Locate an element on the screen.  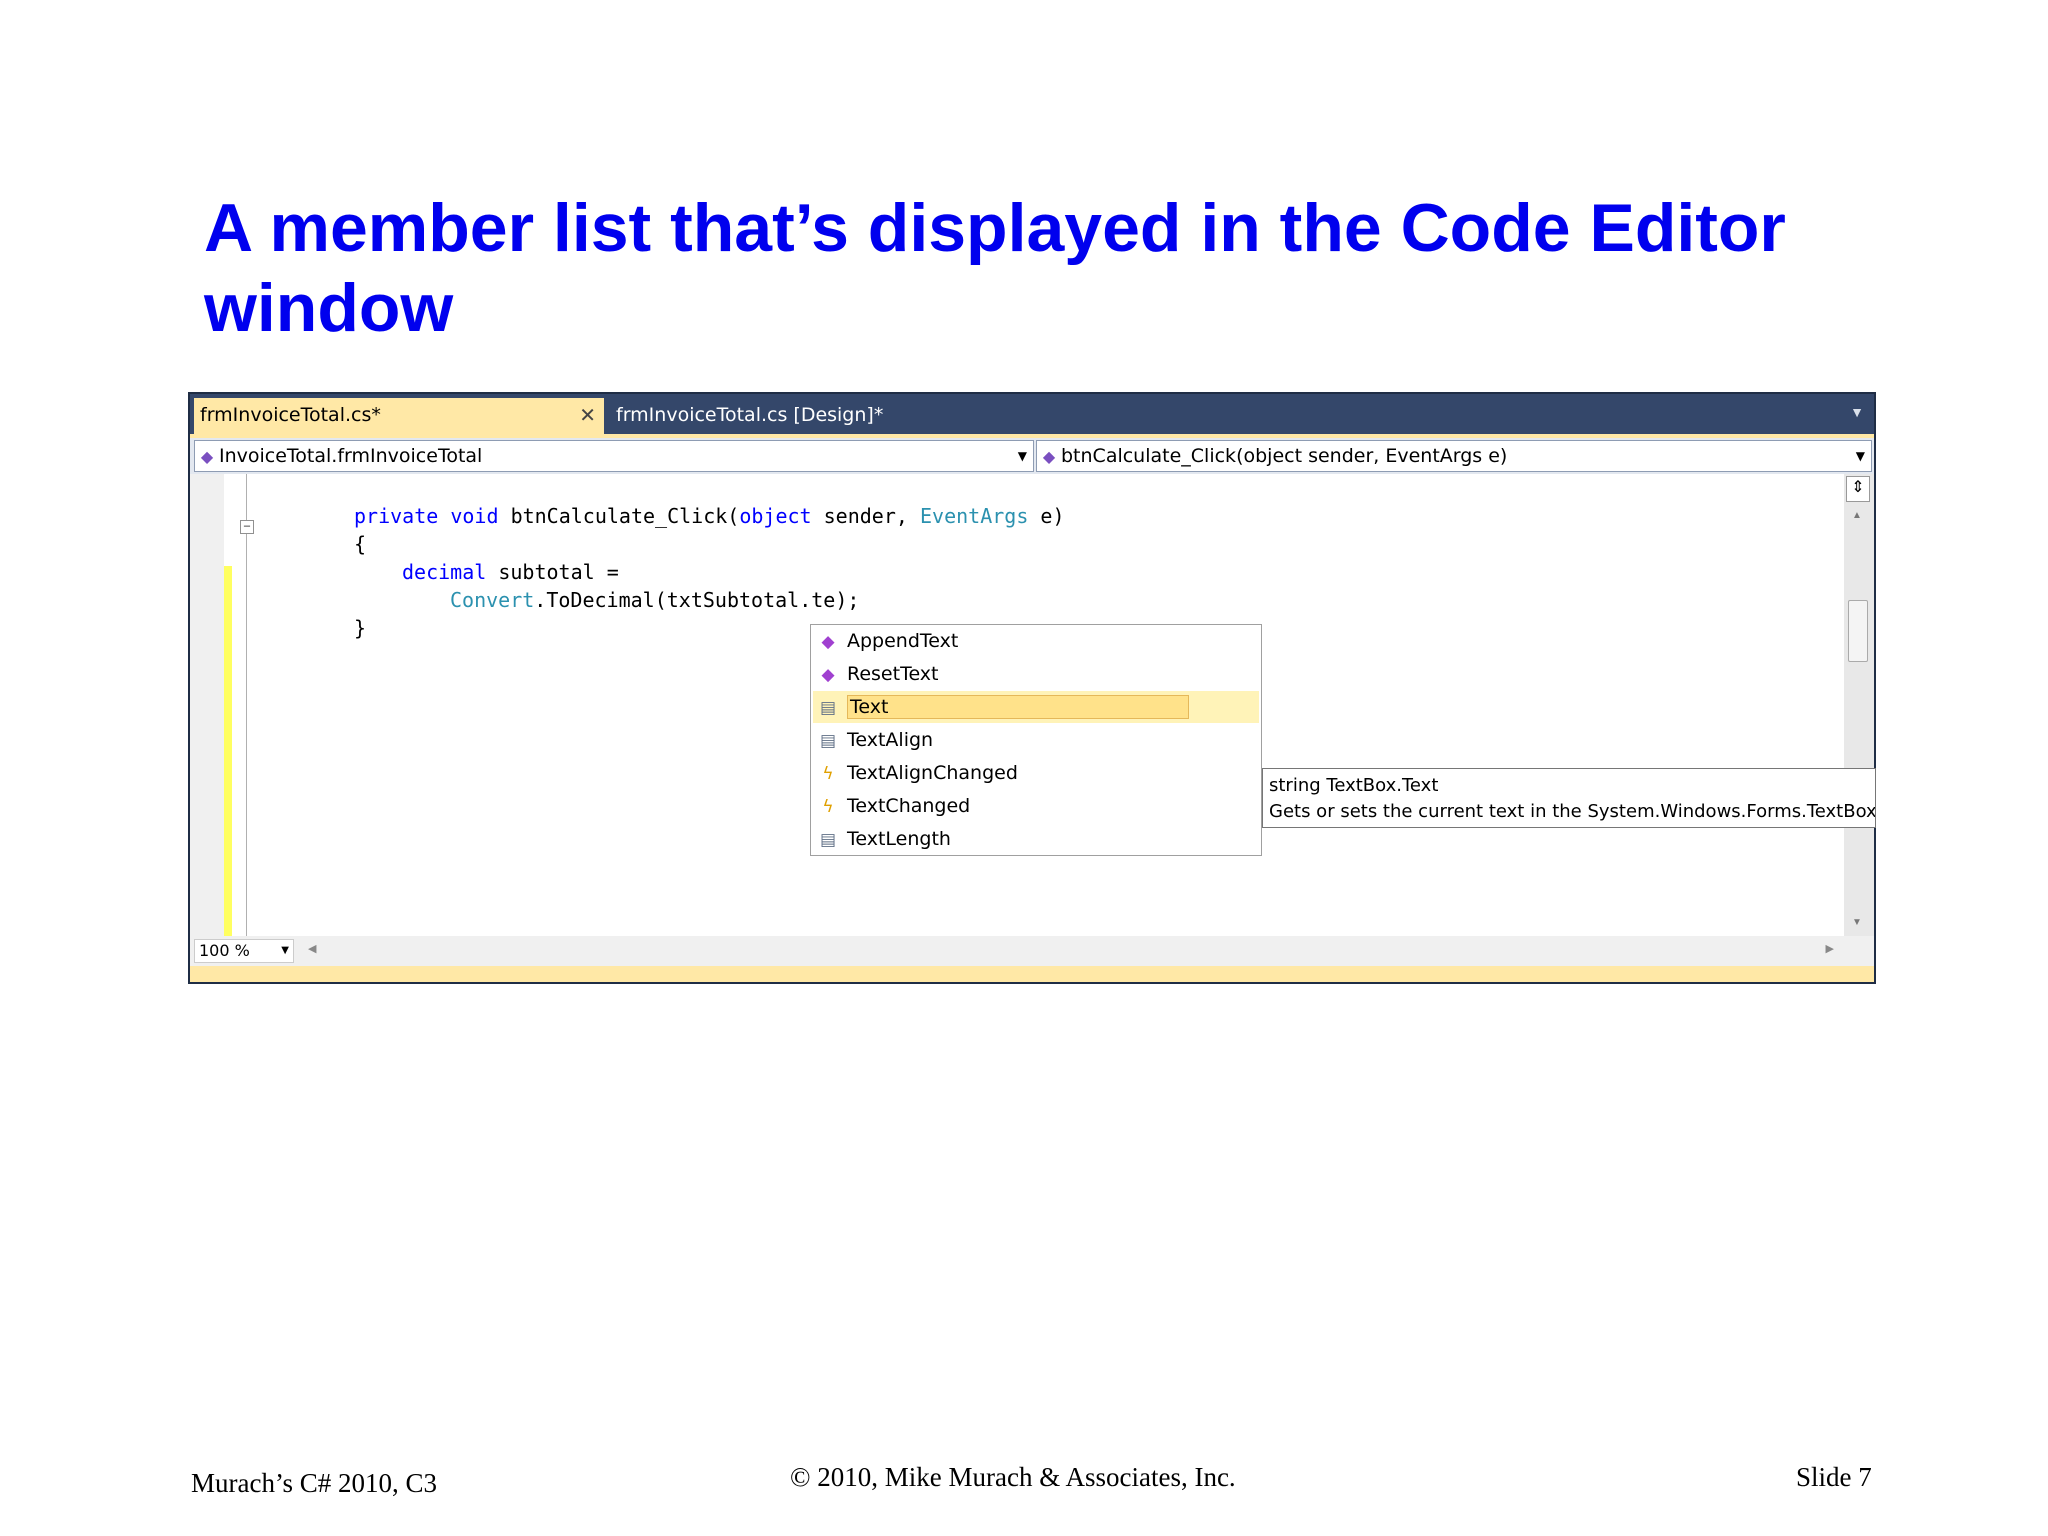
tab-code-file-label: frmInvoiceTotal.cs* is located at coordinates (290, 415).